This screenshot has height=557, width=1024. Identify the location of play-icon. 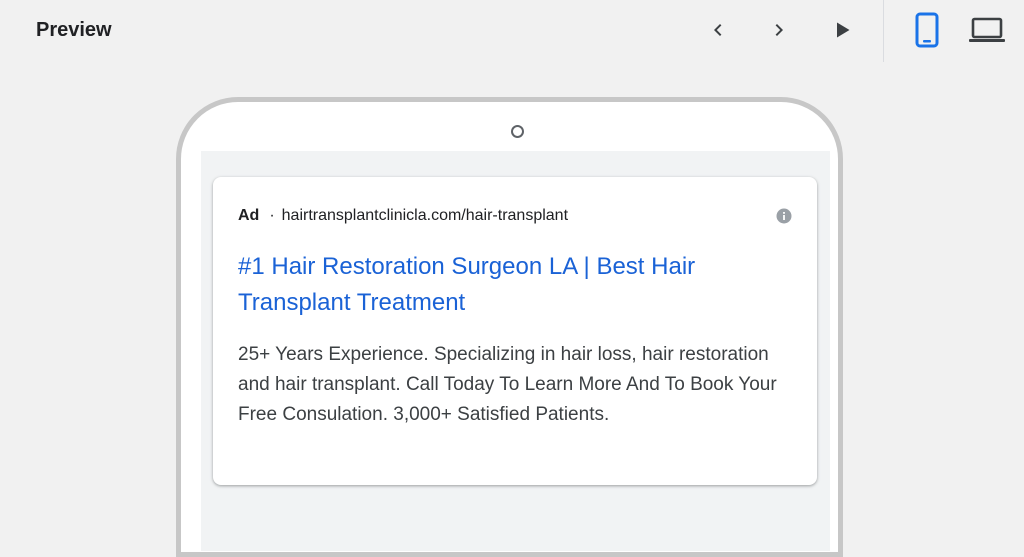
(843, 30).